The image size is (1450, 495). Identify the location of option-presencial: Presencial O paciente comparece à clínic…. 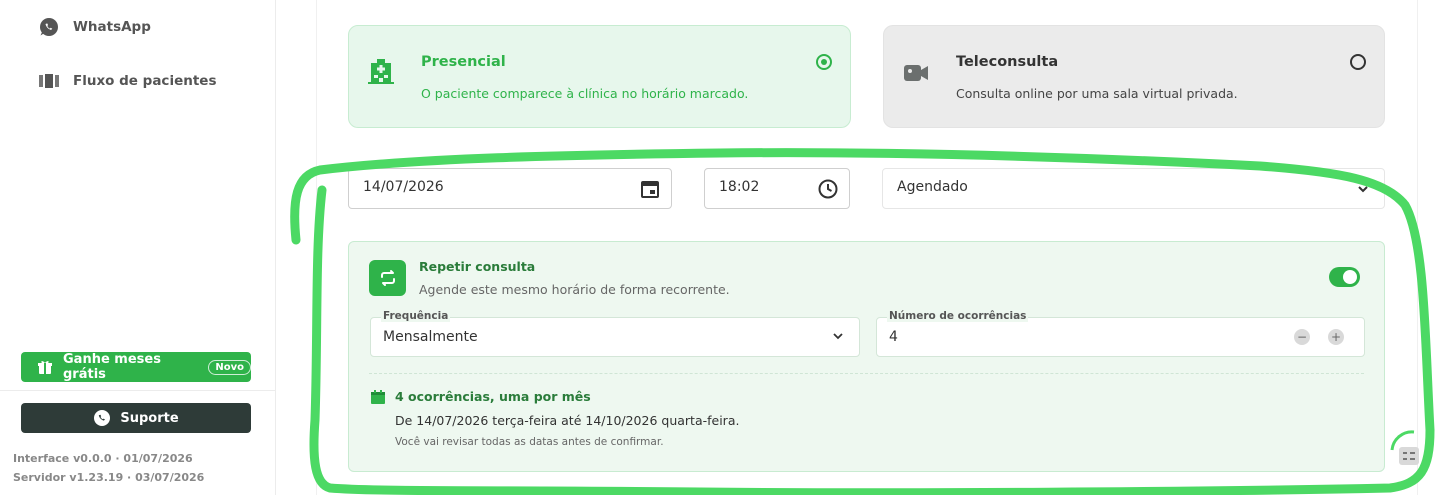
(599, 76).